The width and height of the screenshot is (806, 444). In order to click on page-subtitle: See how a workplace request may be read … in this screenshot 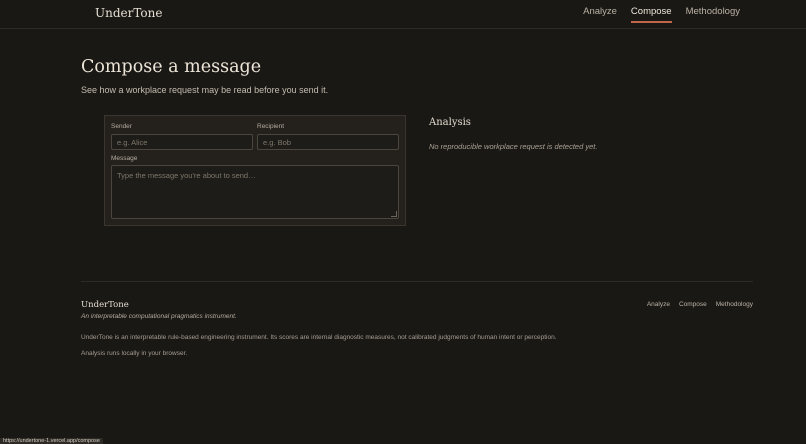, I will do `click(205, 90)`.